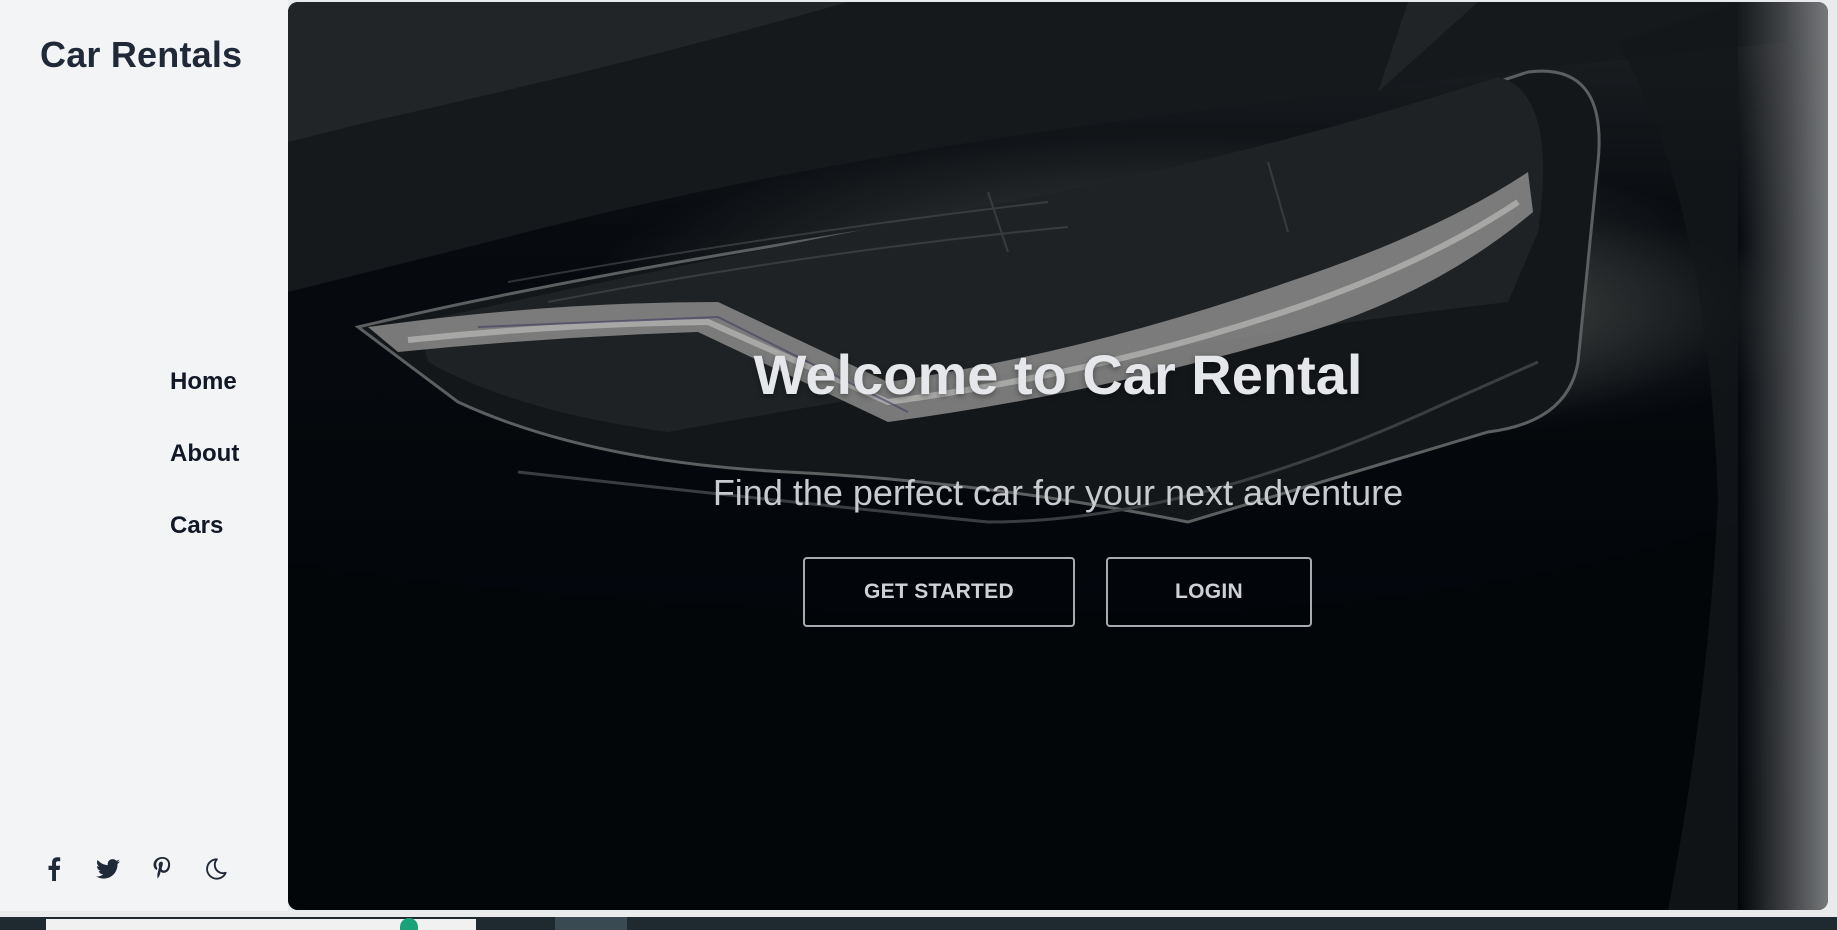 This screenshot has width=1837, height=930. What do you see at coordinates (108, 869) in the screenshot?
I see `twitter-icon` at bounding box center [108, 869].